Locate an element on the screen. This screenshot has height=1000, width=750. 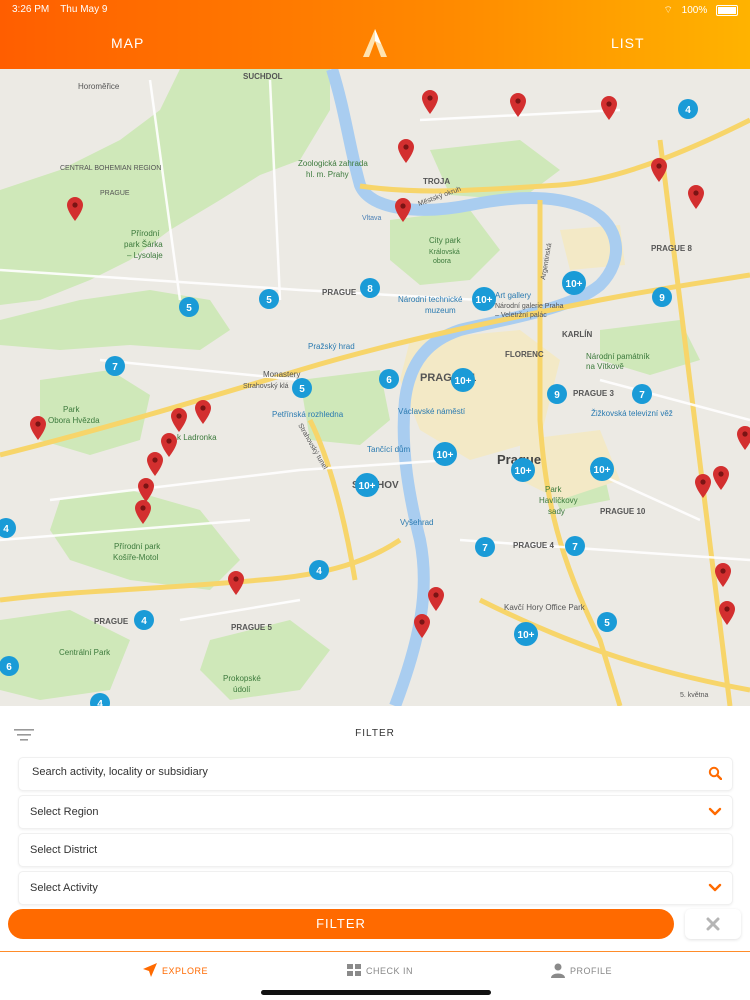
tab-profile: PROFILE is located at coordinates (590, 971).